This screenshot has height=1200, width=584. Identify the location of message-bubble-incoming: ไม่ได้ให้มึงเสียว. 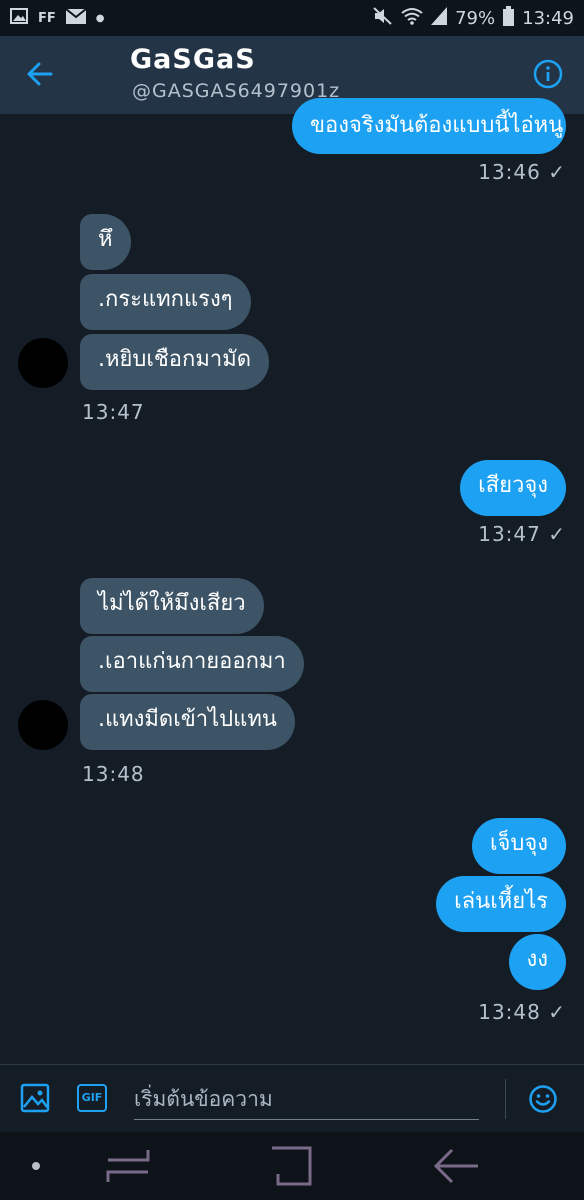
(172, 606).